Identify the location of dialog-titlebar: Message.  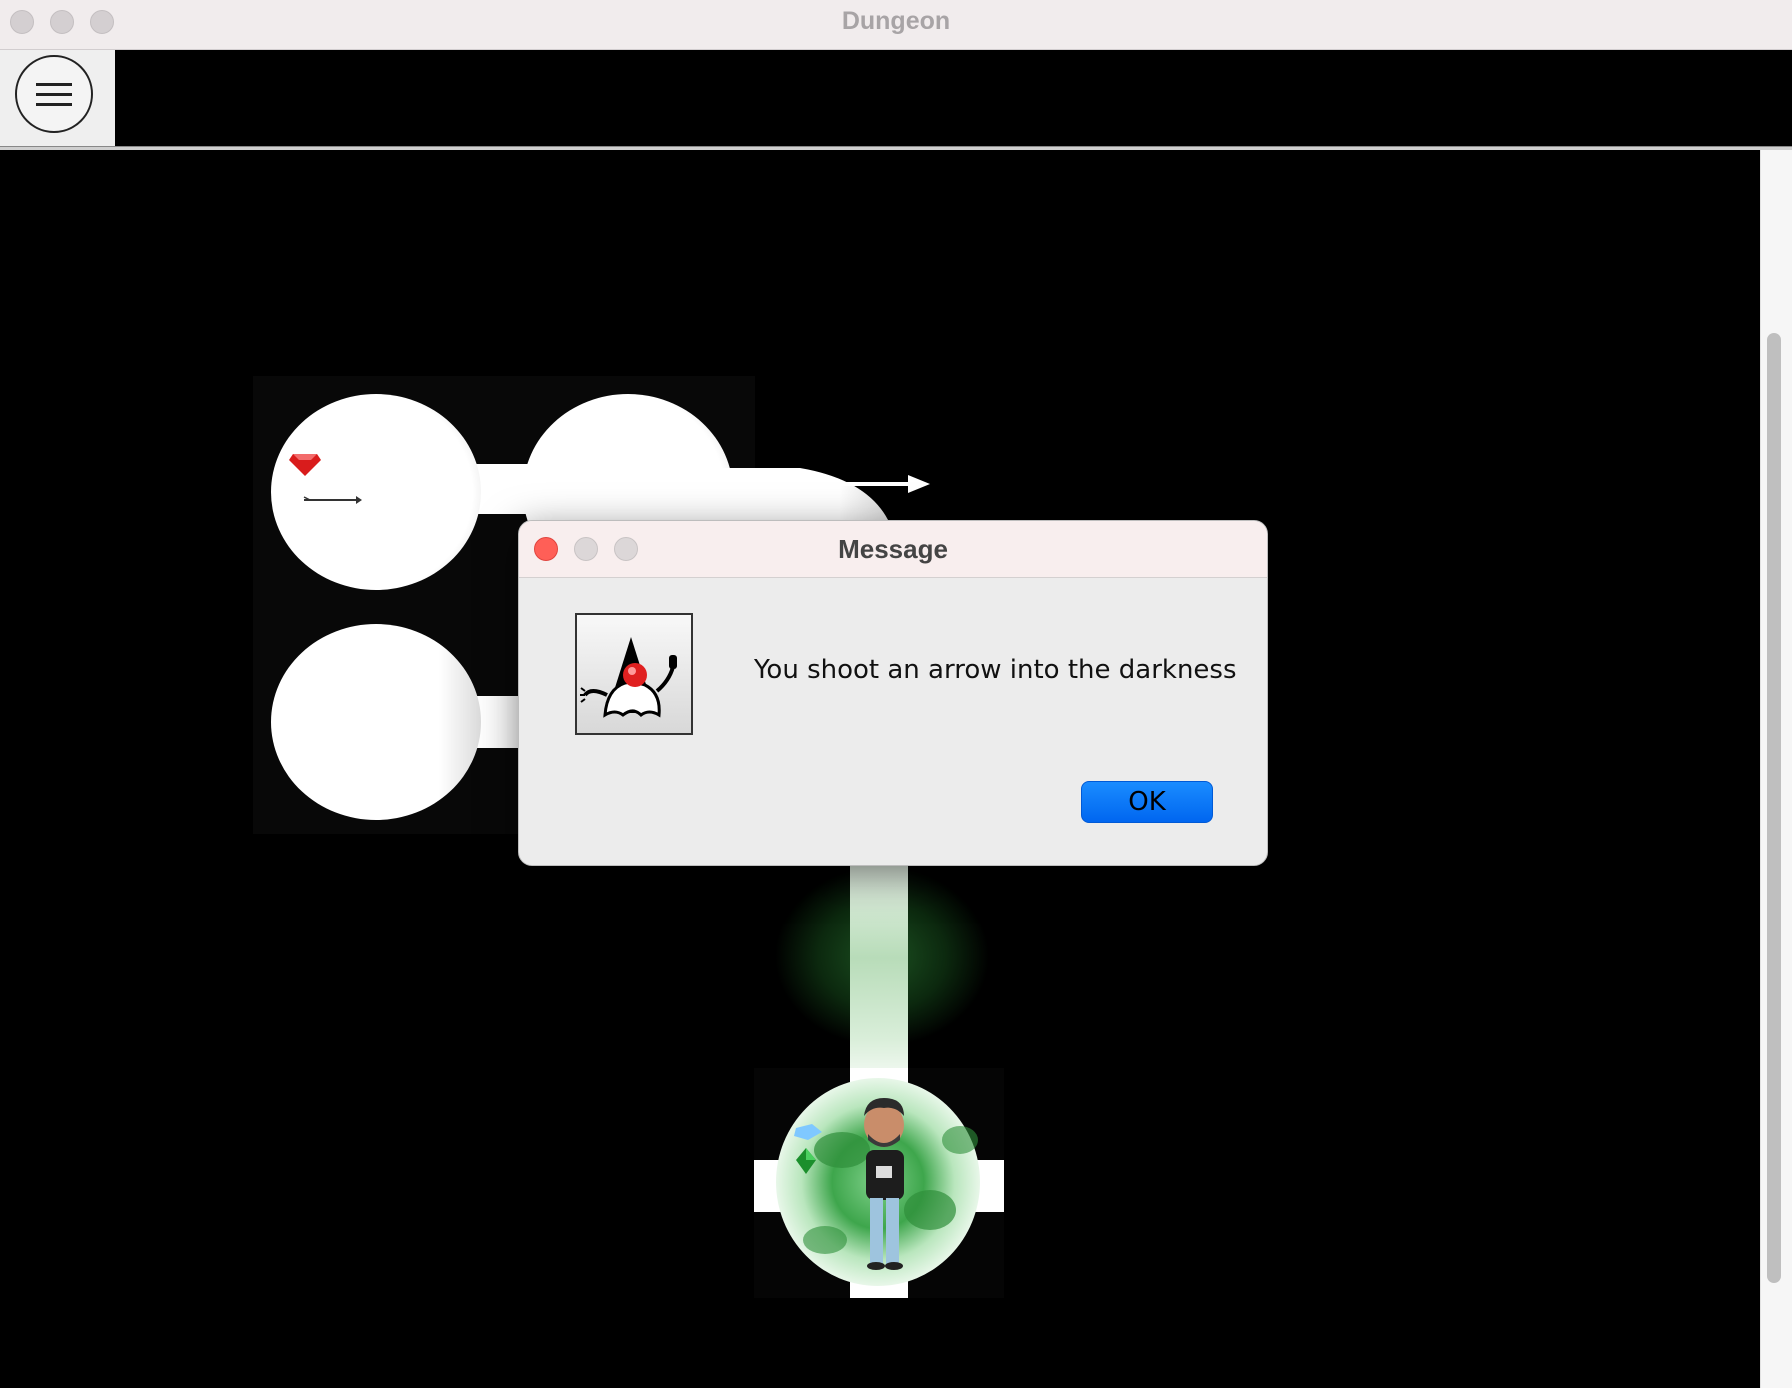
(893, 549).